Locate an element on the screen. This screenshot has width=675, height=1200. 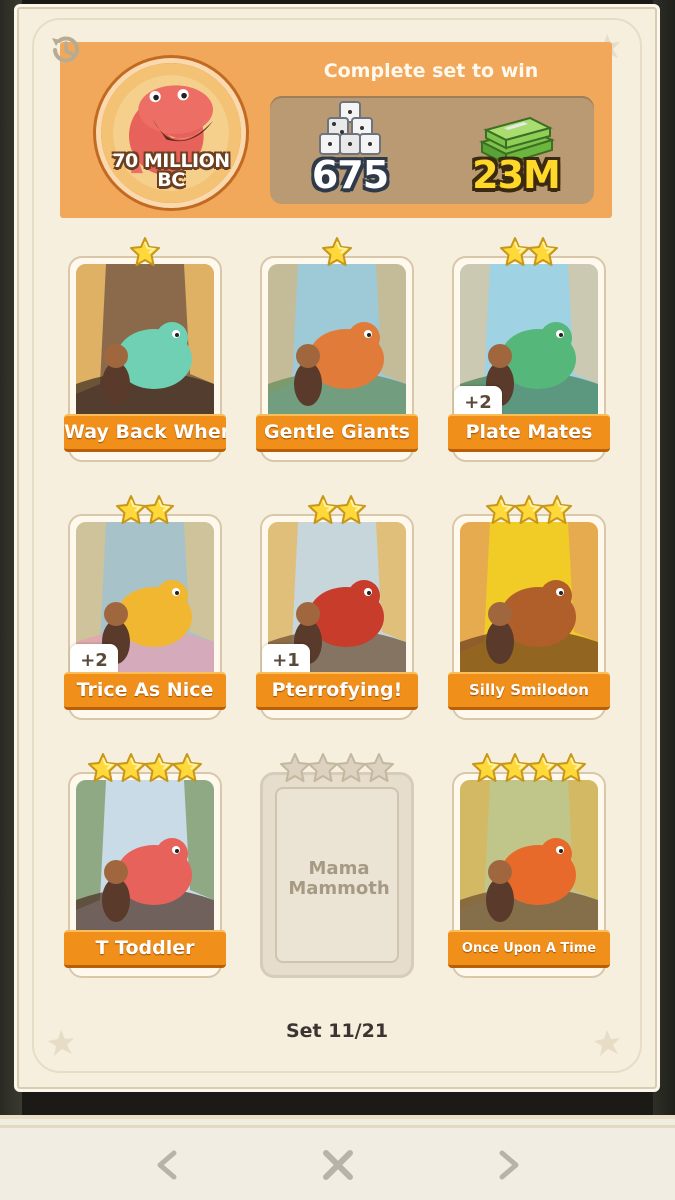
album-card: Mama Mammoth is located at coordinates (337, 866).